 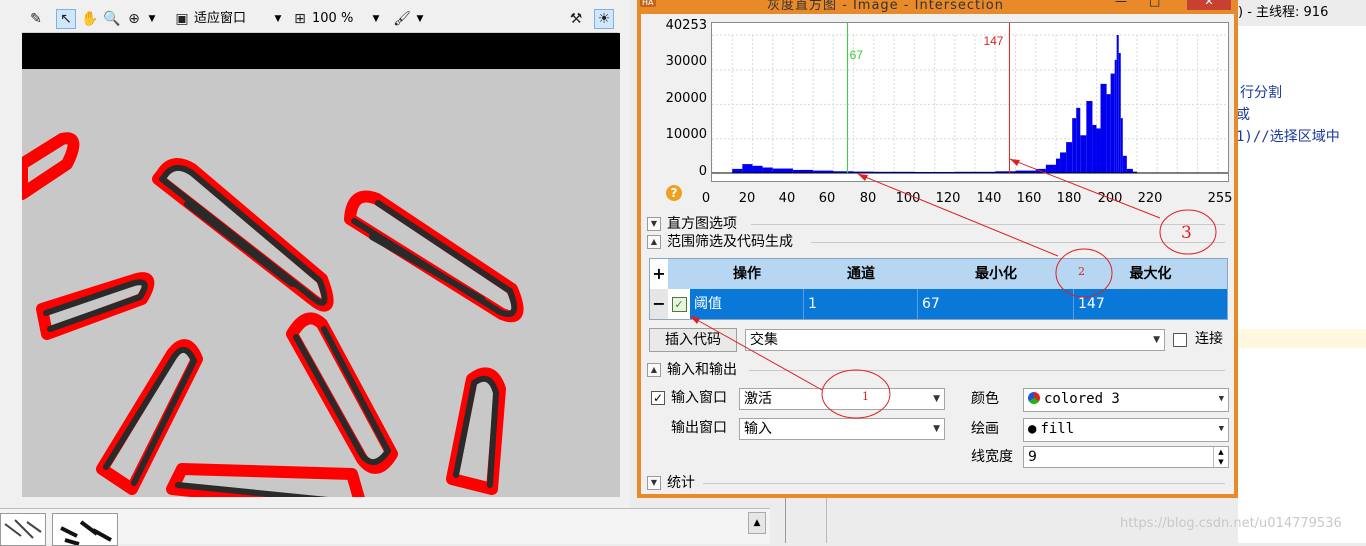 I want to click on color-select: colored 3 ▼, so click(x=1126, y=400).